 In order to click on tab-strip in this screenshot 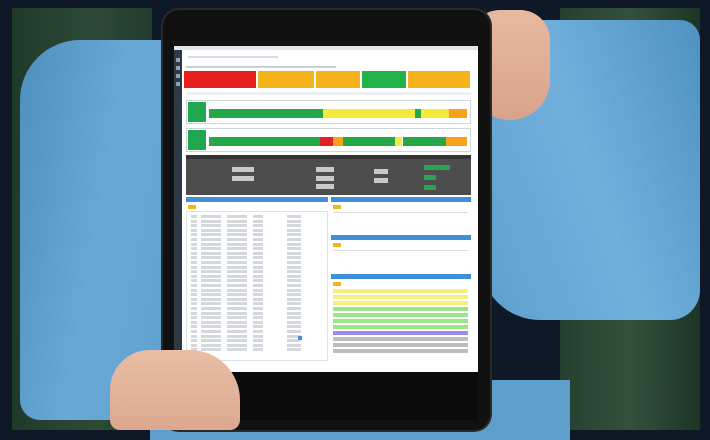, I will do `click(233, 57)`.